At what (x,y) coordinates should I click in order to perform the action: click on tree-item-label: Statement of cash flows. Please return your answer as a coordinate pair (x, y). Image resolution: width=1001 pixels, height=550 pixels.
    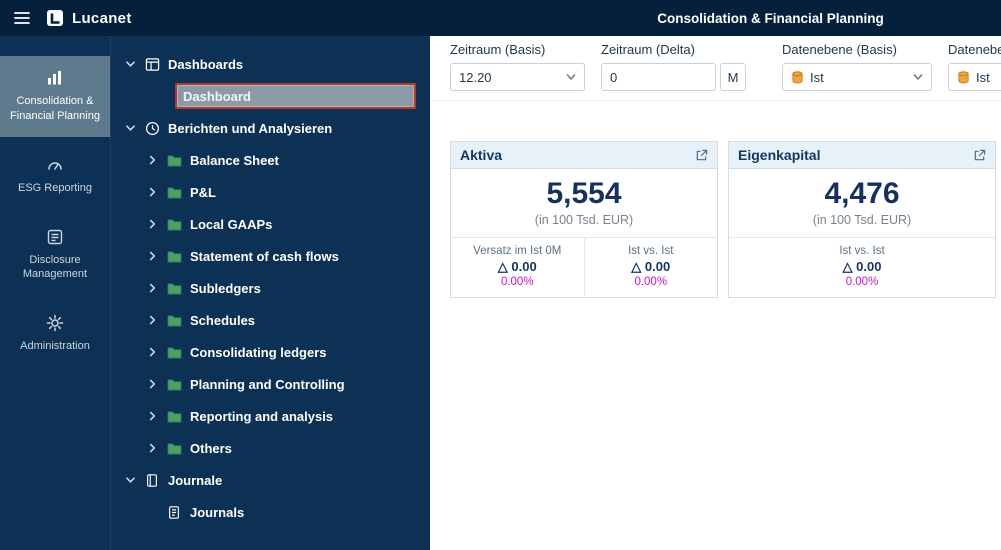
    Looking at the image, I should click on (264, 256).